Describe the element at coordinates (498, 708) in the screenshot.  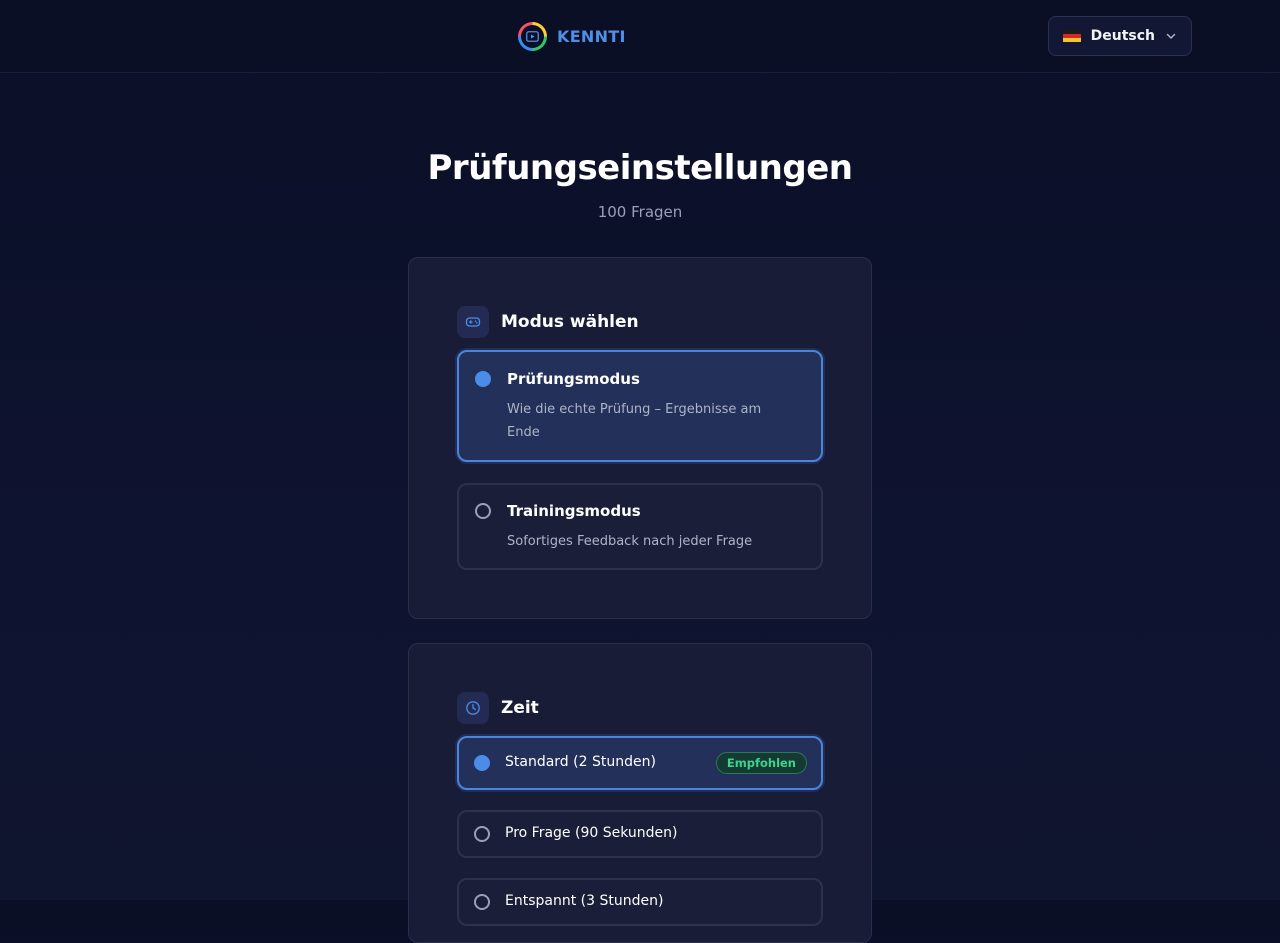
I see `time-section-header: Zeit` at that location.